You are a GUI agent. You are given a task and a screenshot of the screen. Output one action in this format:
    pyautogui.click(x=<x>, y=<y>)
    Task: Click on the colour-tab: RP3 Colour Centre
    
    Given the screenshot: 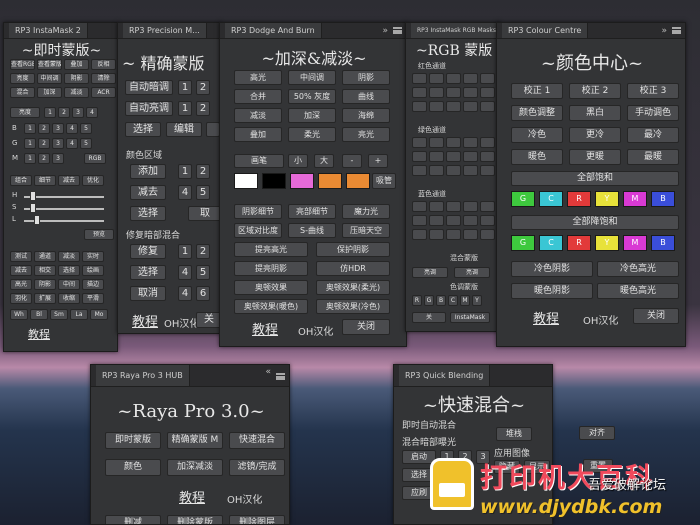 What is the action you would take?
    pyautogui.click(x=545, y=30)
    